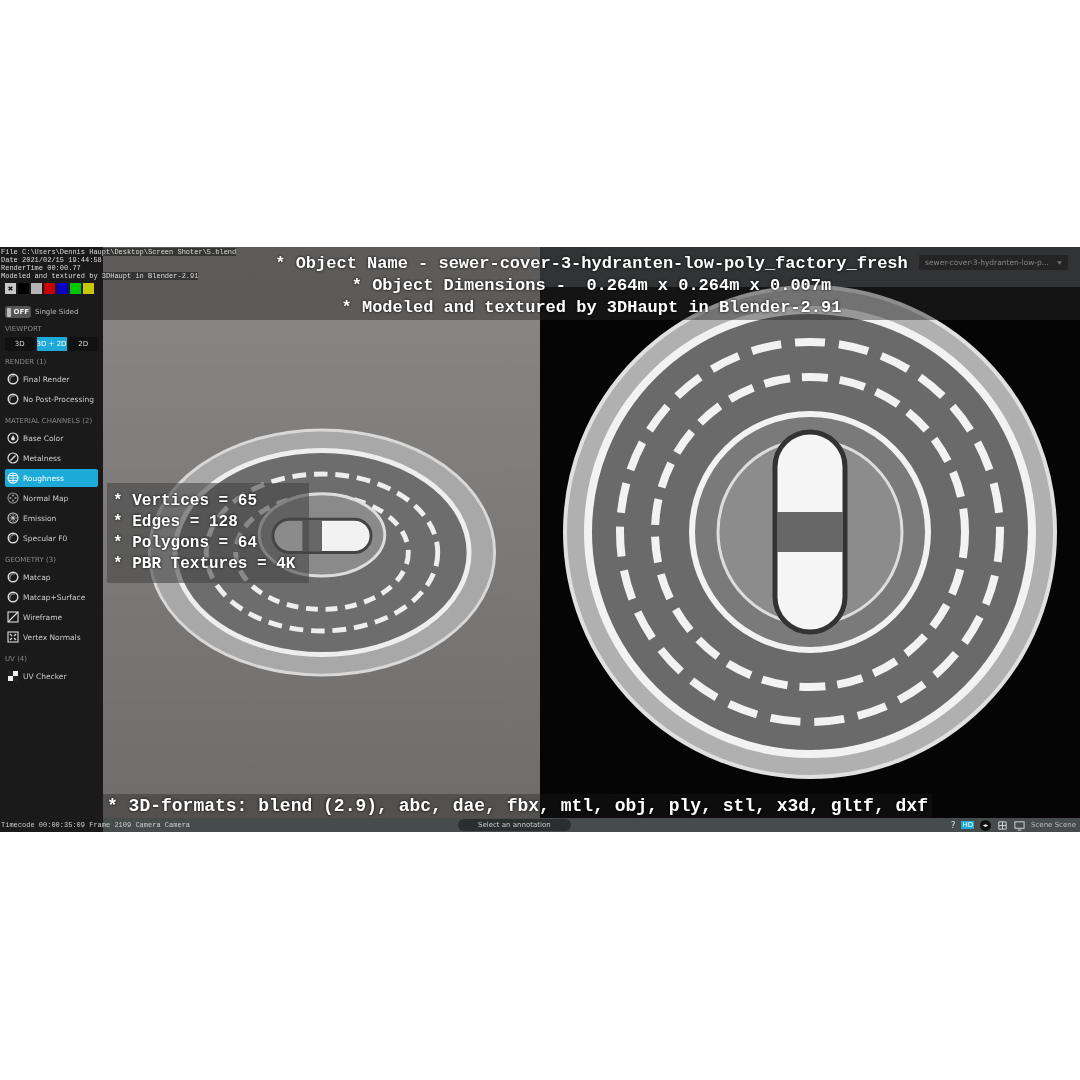 The width and height of the screenshot is (1080, 1080). What do you see at coordinates (176, 522) in the screenshot?
I see `stat-text: * Edges = 128` at bounding box center [176, 522].